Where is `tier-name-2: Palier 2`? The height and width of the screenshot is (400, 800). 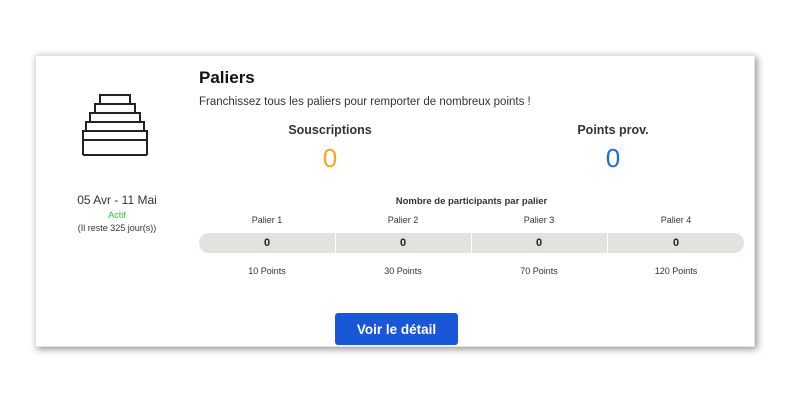
tier-name-2: Palier 2 is located at coordinates (403, 220).